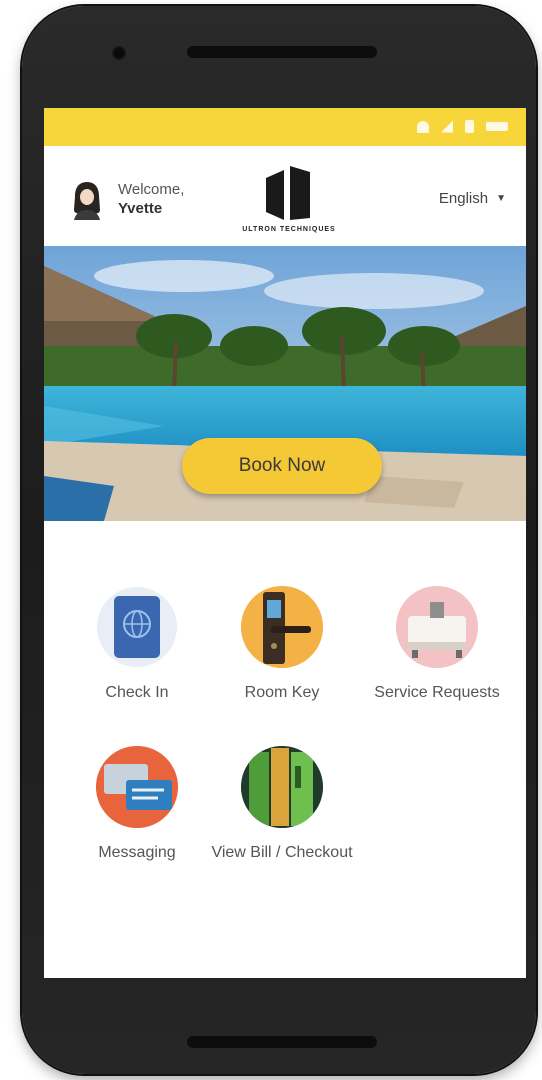  What do you see at coordinates (423, 126) in the screenshot?
I see `wifi-icon` at bounding box center [423, 126].